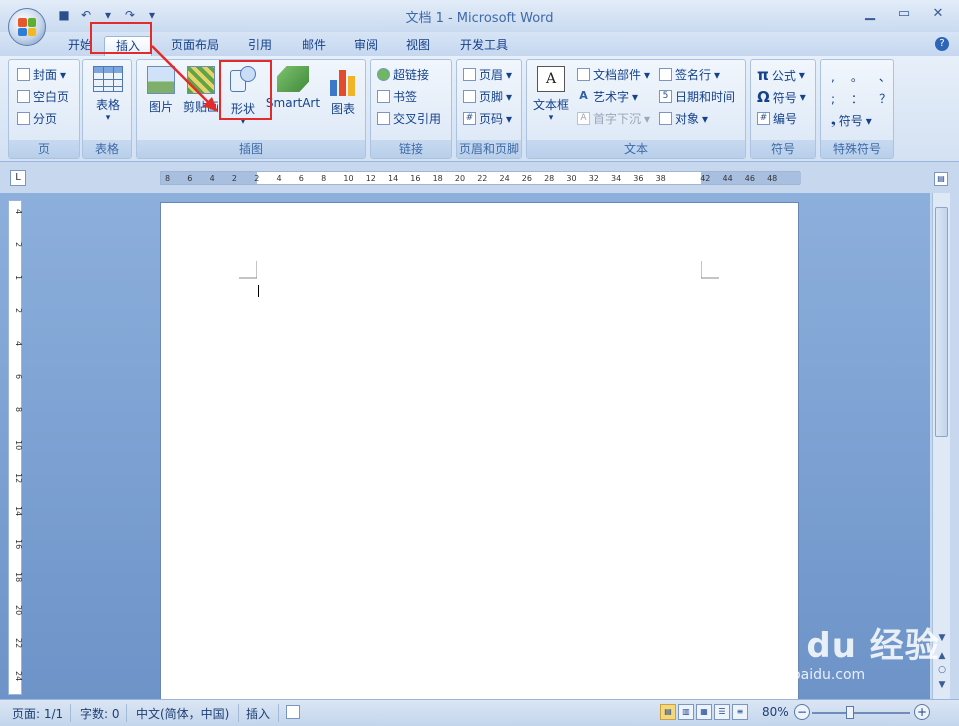 Image resolution: width=959 pixels, height=726 pixels. Describe the element at coordinates (857, 109) in the screenshot. I see `group-special-symbols: , 。 、 ; ： ？ ❟ 符号 ▾ 特殊符号` at that location.